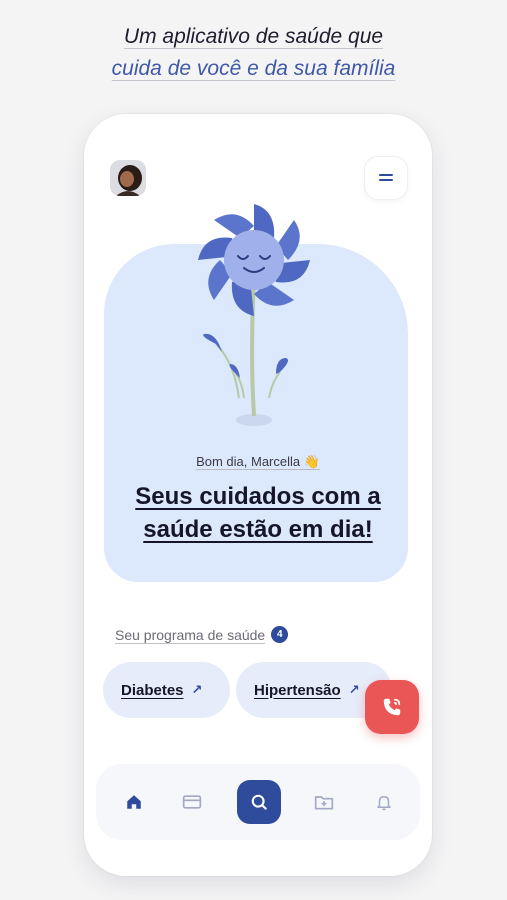 This screenshot has height=900, width=507. Describe the element at coordinates (258, 513) in the screenshot. I see `health-status-headline: Seus cuidados com a saúde estão em dia!` at that location.